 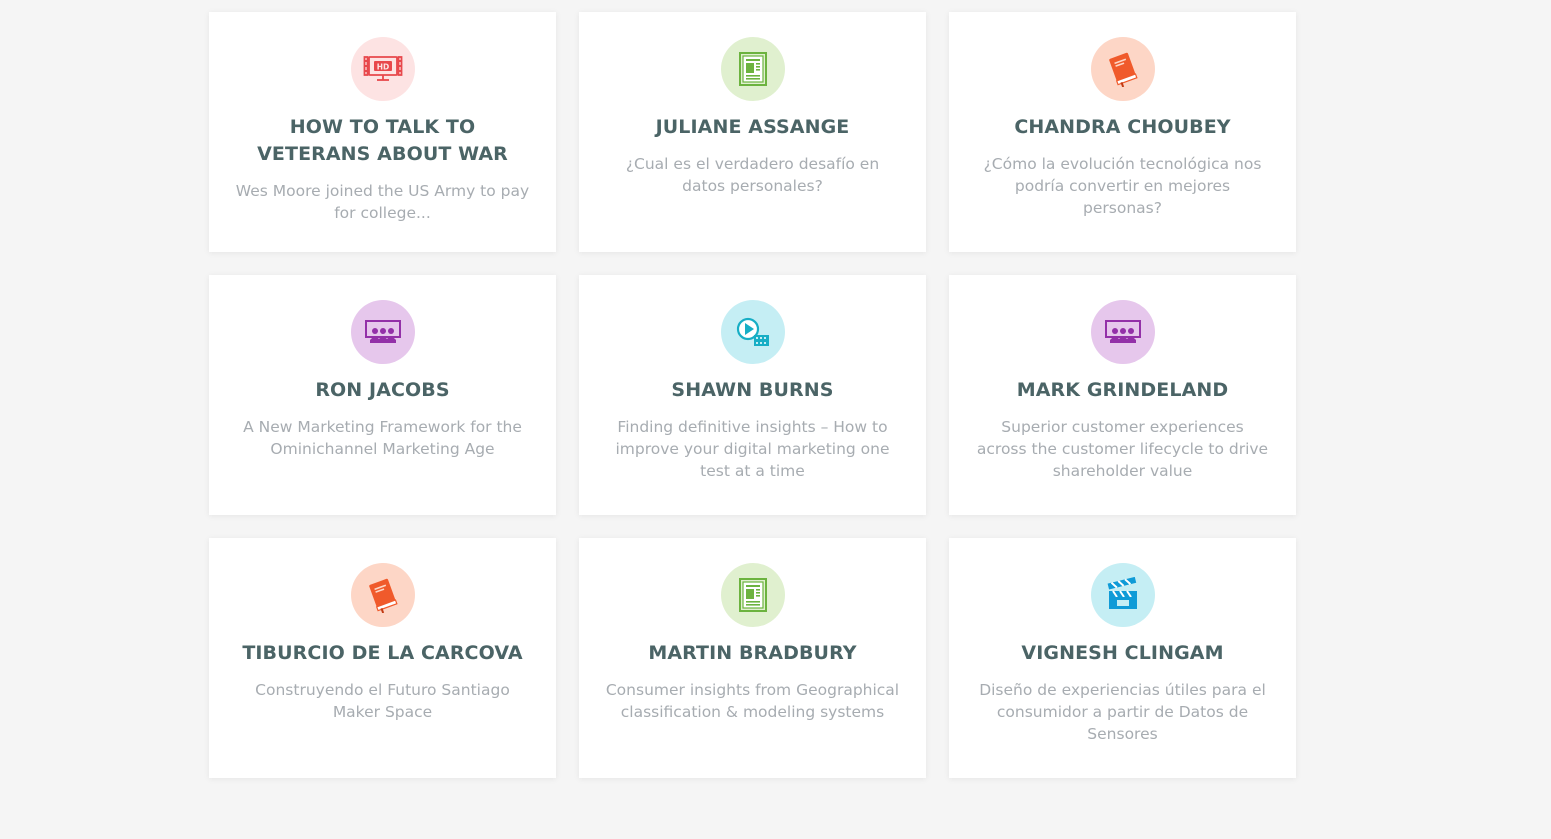 I want to click on card-title: HOW TO TALK TO VETERANS ABOUT WAR, so click(x=382, y=140).